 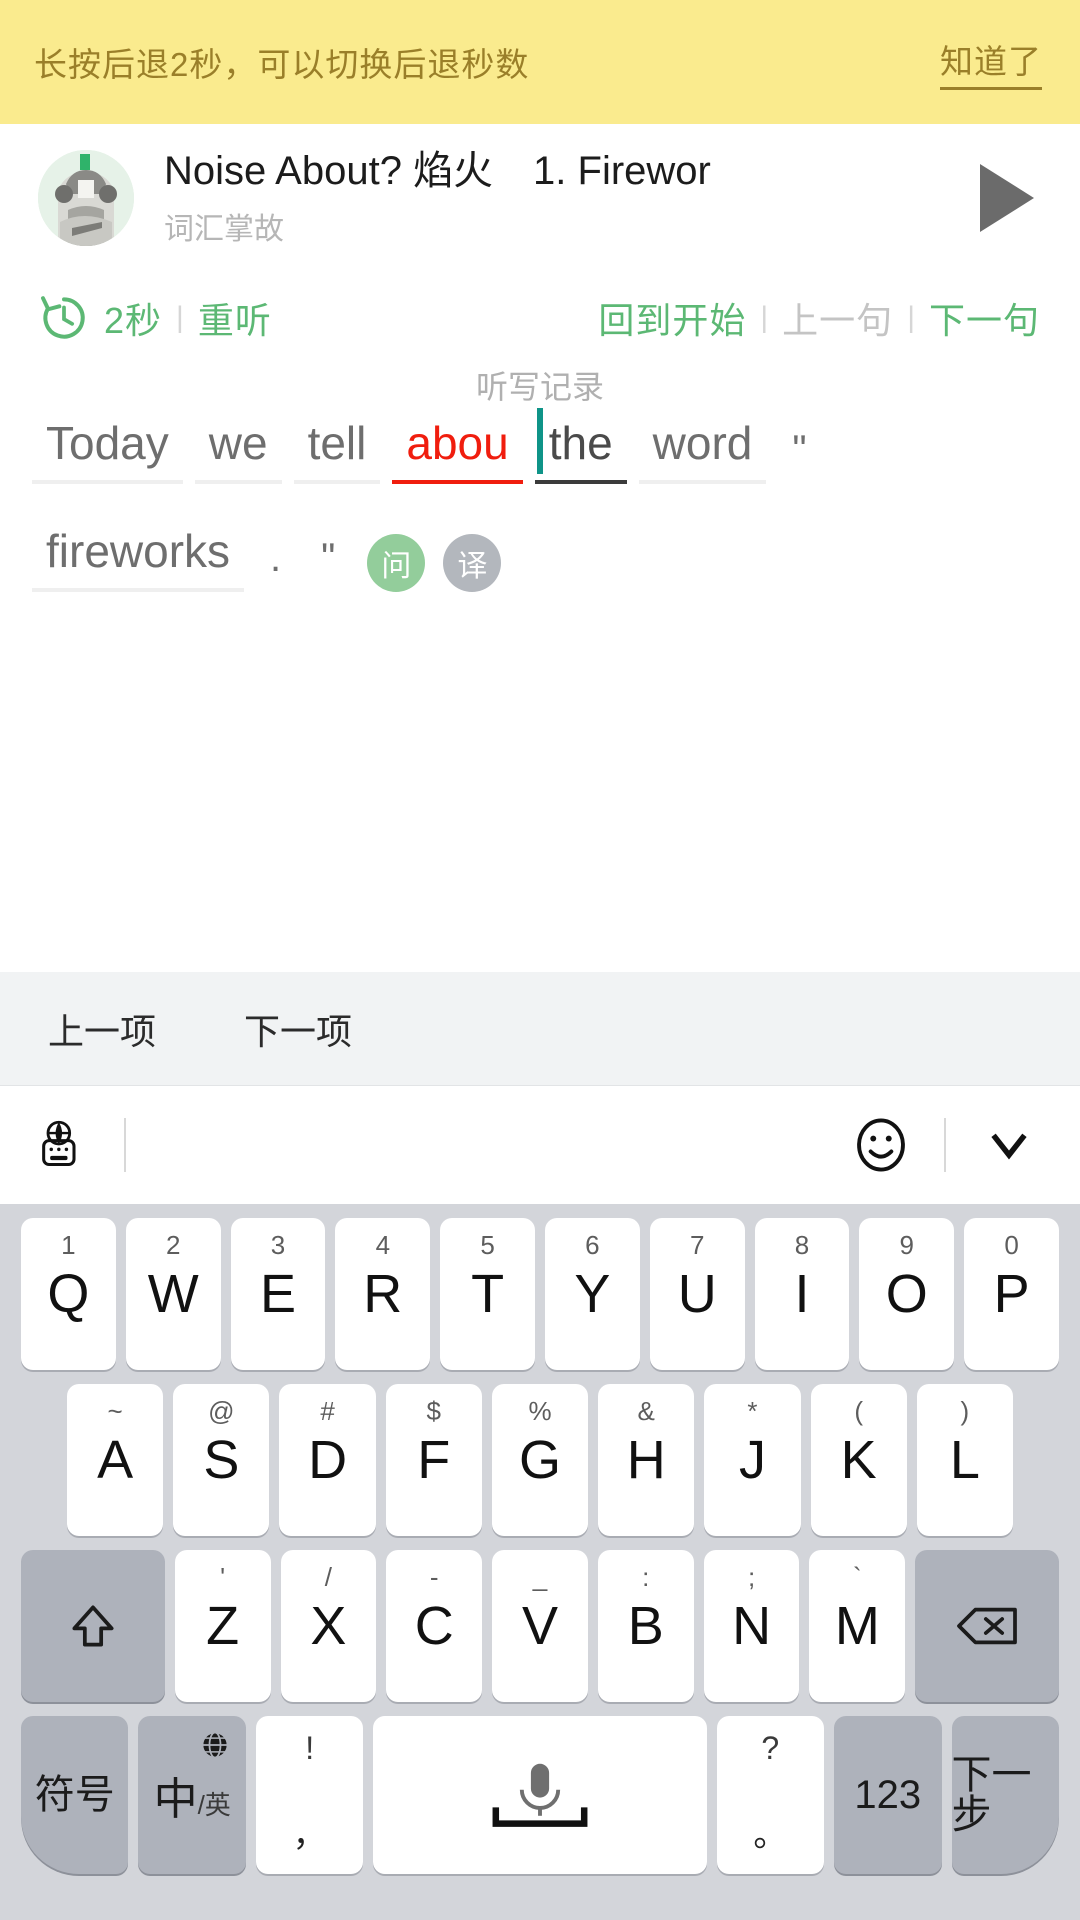 I want to click on key-label: 下一步, so click(x=991, y=1795).